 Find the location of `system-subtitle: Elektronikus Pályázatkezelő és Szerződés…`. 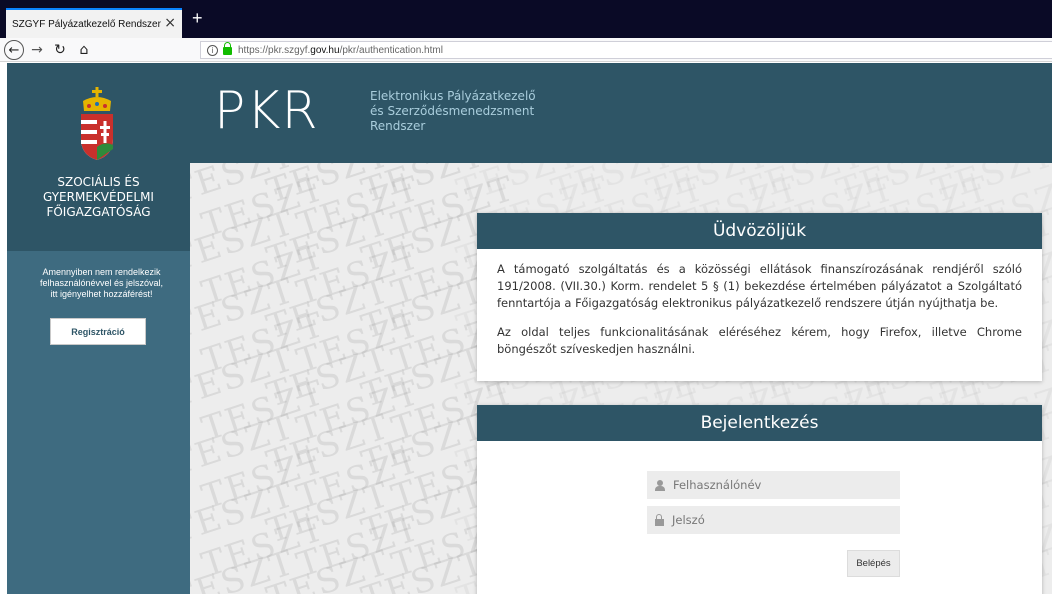

system-subtitle: Elektronikus Pályázatkezelő és Szerződés… is located at coordinates (453, 111).